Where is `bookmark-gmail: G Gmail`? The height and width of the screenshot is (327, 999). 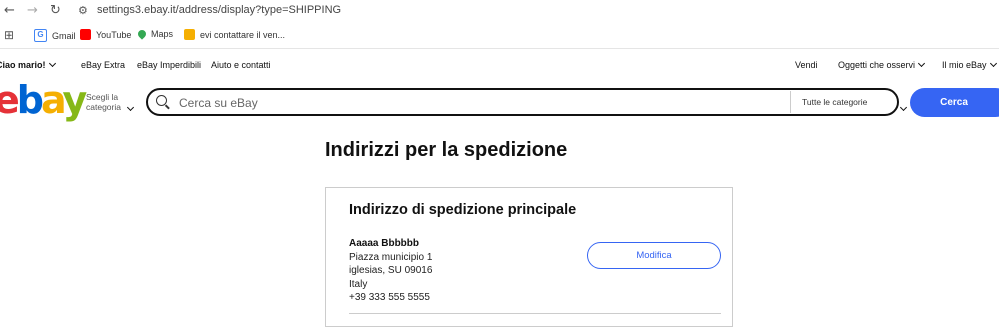 bookmark-gmail: G Gmail is located at coordinates (55, 35).